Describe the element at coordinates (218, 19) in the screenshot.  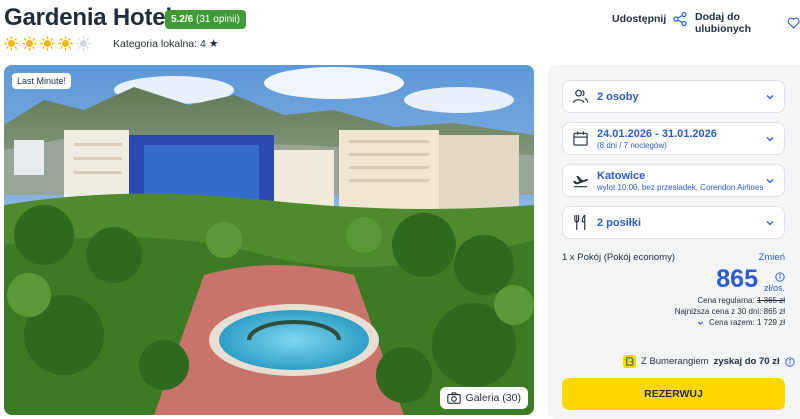
I see `rating-opinions: (31 opinii)` at that location.